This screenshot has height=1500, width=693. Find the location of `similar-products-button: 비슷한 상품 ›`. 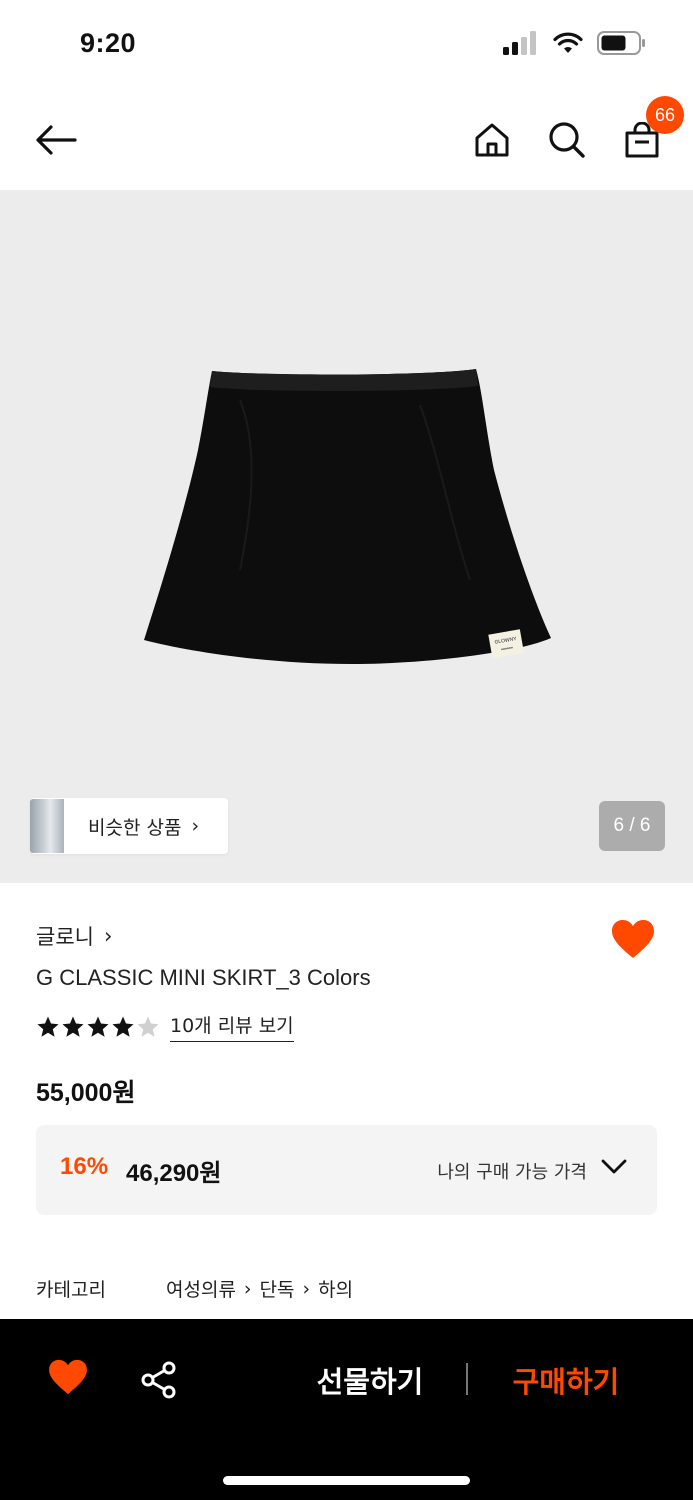

similar-products-button: 비슷한 상품 › is located at coordinates (129, 826).